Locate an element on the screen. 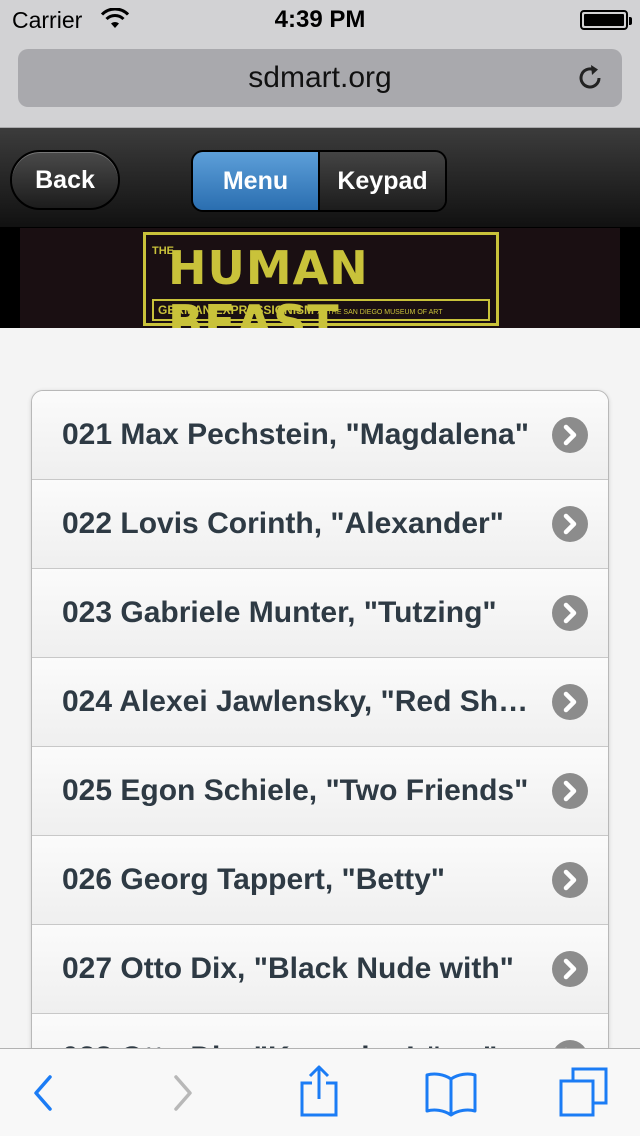 Image resolution: width=640 pixels, height=1136 pixels. list-item: 021 Max Pechstein, "Magdalena" is located at coordinates (320, 435).